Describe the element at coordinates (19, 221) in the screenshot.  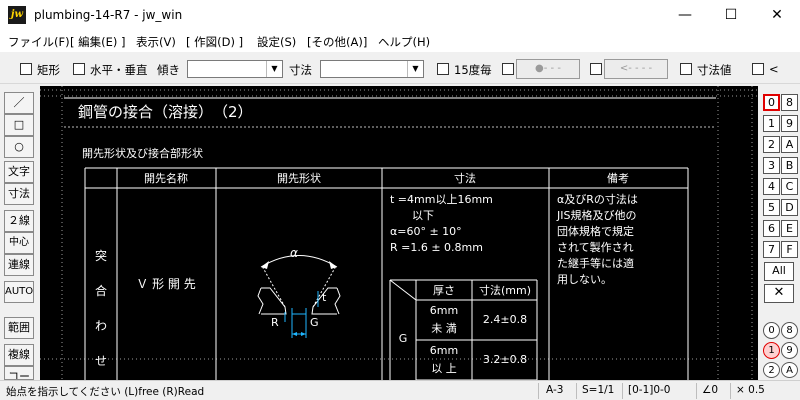
I see `double-line-tool-button: ２線` at that location.